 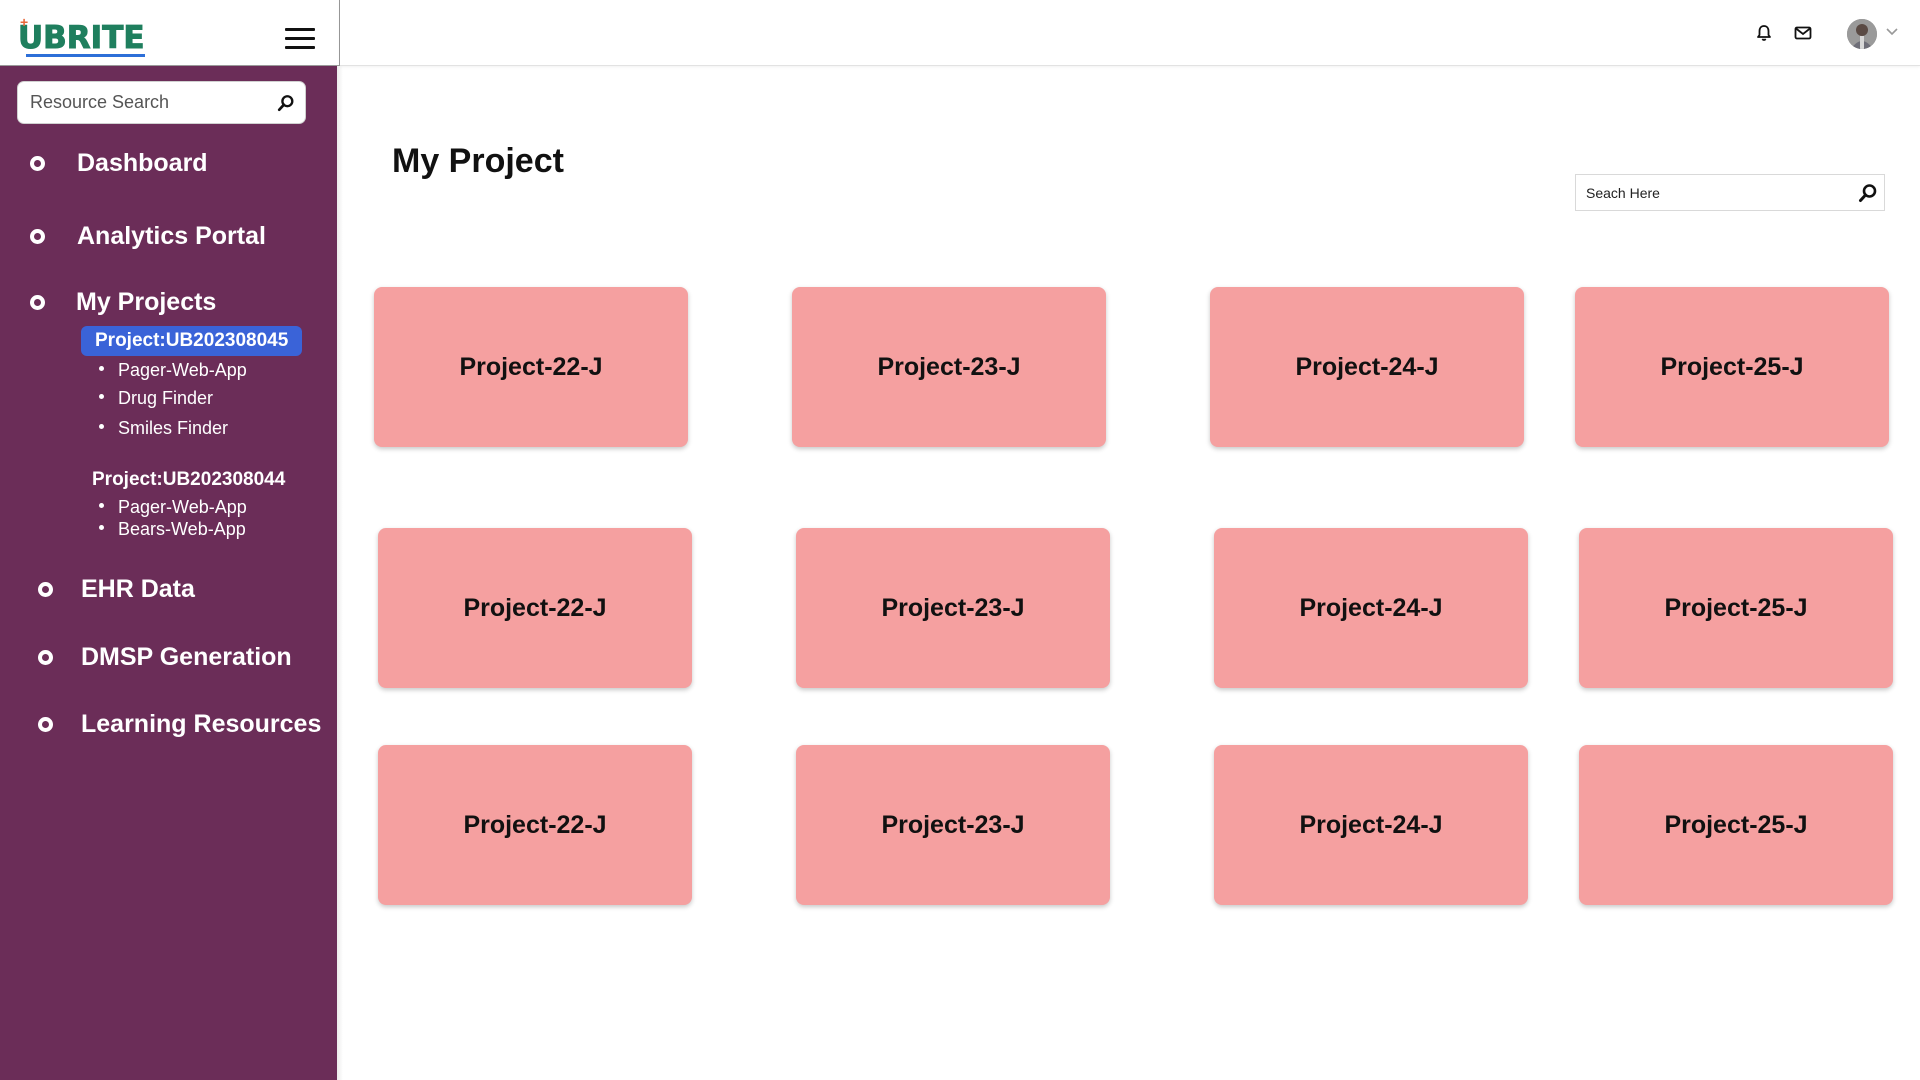 I want to click on nav-label: Dashboard, so click(x=142, y=163).